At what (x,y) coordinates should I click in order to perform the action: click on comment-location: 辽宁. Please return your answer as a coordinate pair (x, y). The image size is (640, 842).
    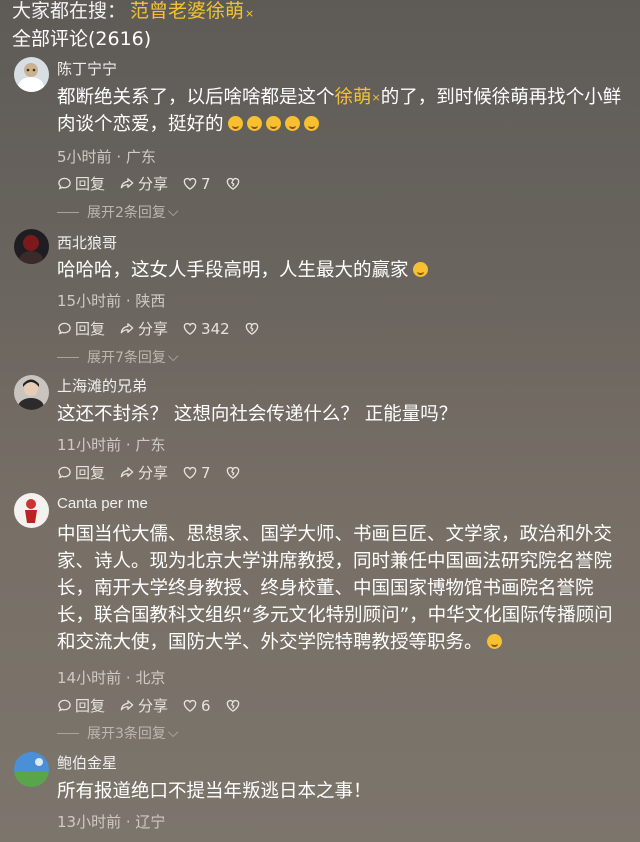
    Looking at the image, I should click on (150, 822).